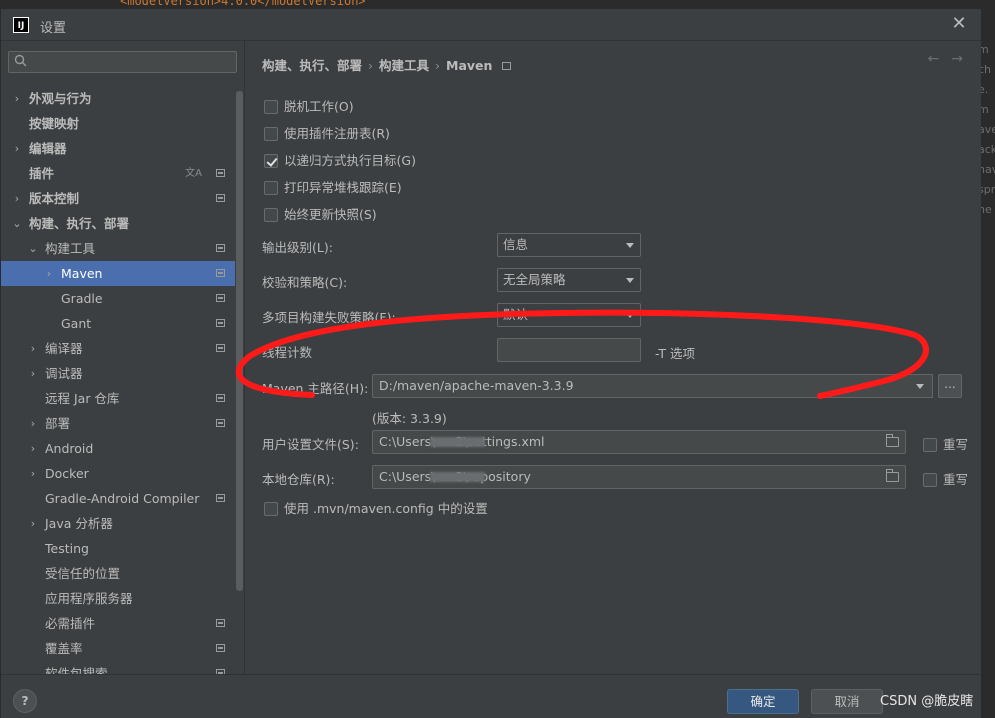 This screenshot has height=718, width=995. What do you see at coordinates (957, 59) in the screenshot?
I see `forward-arrow-icon: →` at bounding box center [957, 59].